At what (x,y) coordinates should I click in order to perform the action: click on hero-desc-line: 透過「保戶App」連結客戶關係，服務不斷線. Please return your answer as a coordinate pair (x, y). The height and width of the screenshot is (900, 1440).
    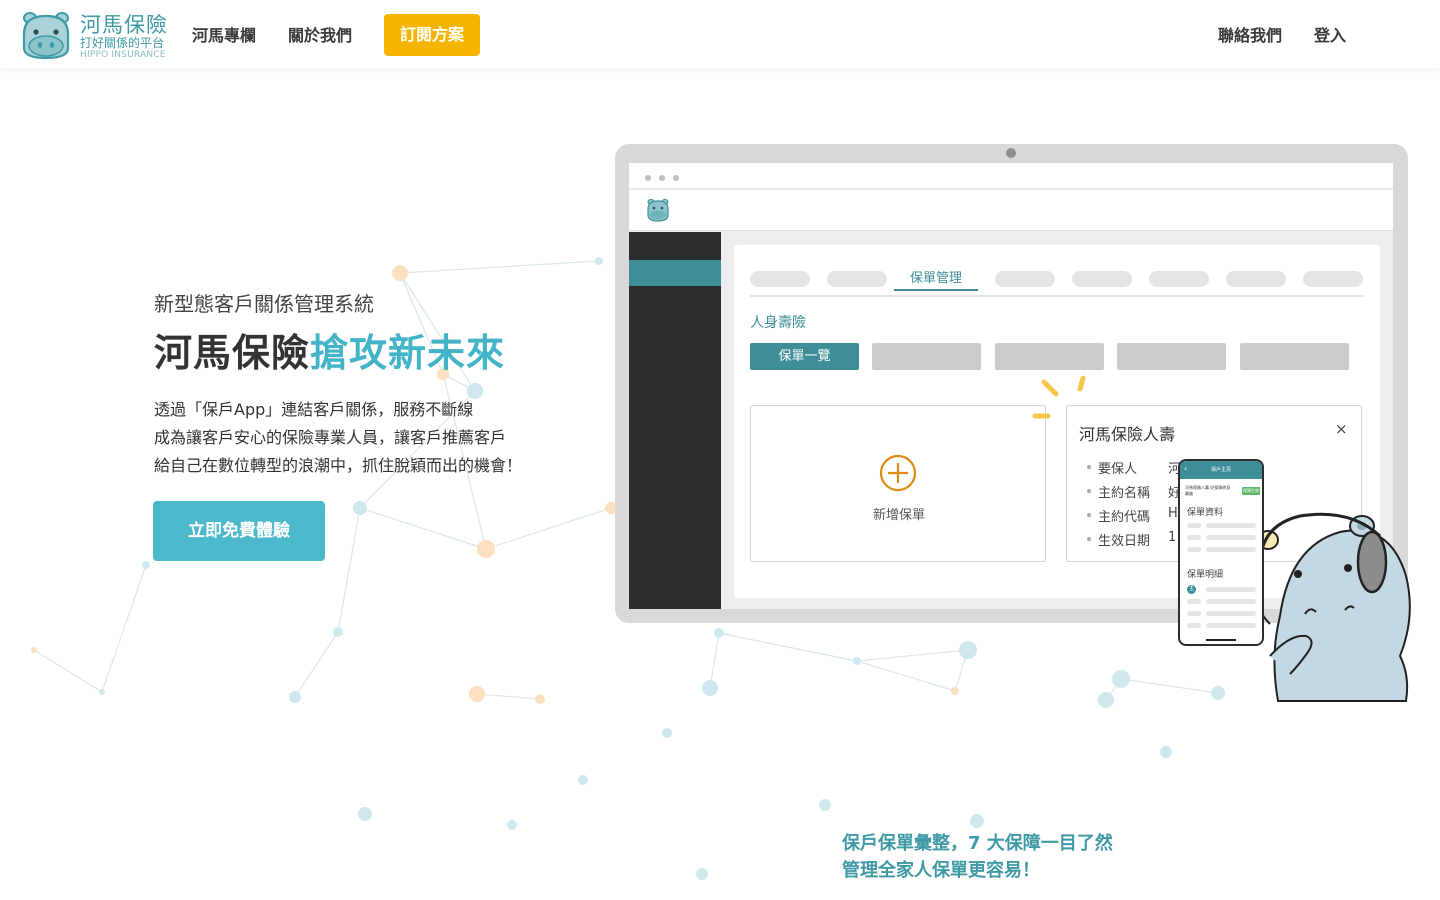
    Looking at the image, I should click on (314, 409).